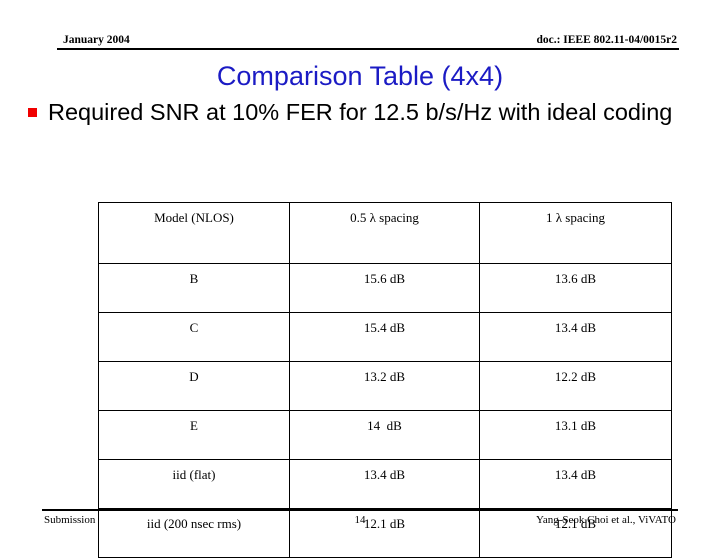 Image resolution: width=720 pixels, height=558 pixels. I want to click on footer-author: Yang-Seok Choi et al., ViVATO, so click(605, 520).